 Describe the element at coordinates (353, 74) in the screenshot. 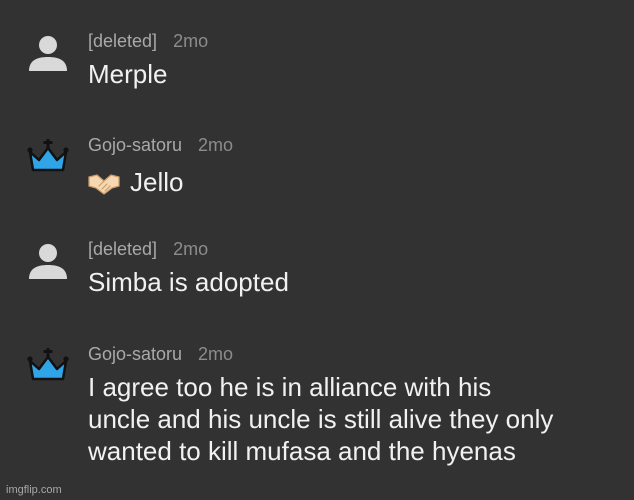

I see `comment-text: Merple` at that location.